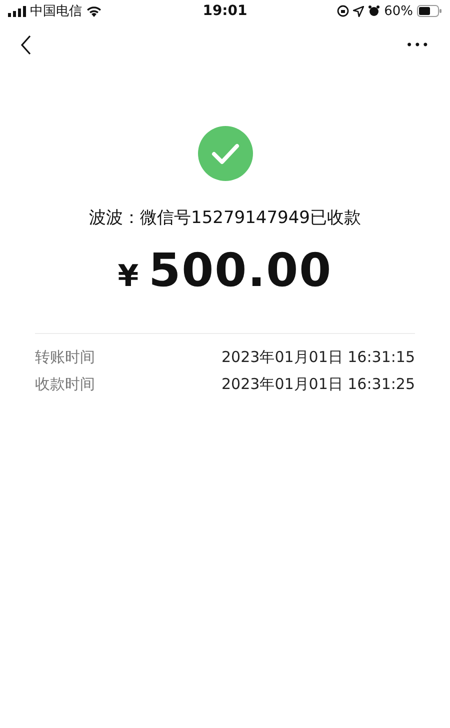 The image size is (450, 728). Describe the element at coordinates (358, 11) in the screenshot. I see `location-icon` at that location.